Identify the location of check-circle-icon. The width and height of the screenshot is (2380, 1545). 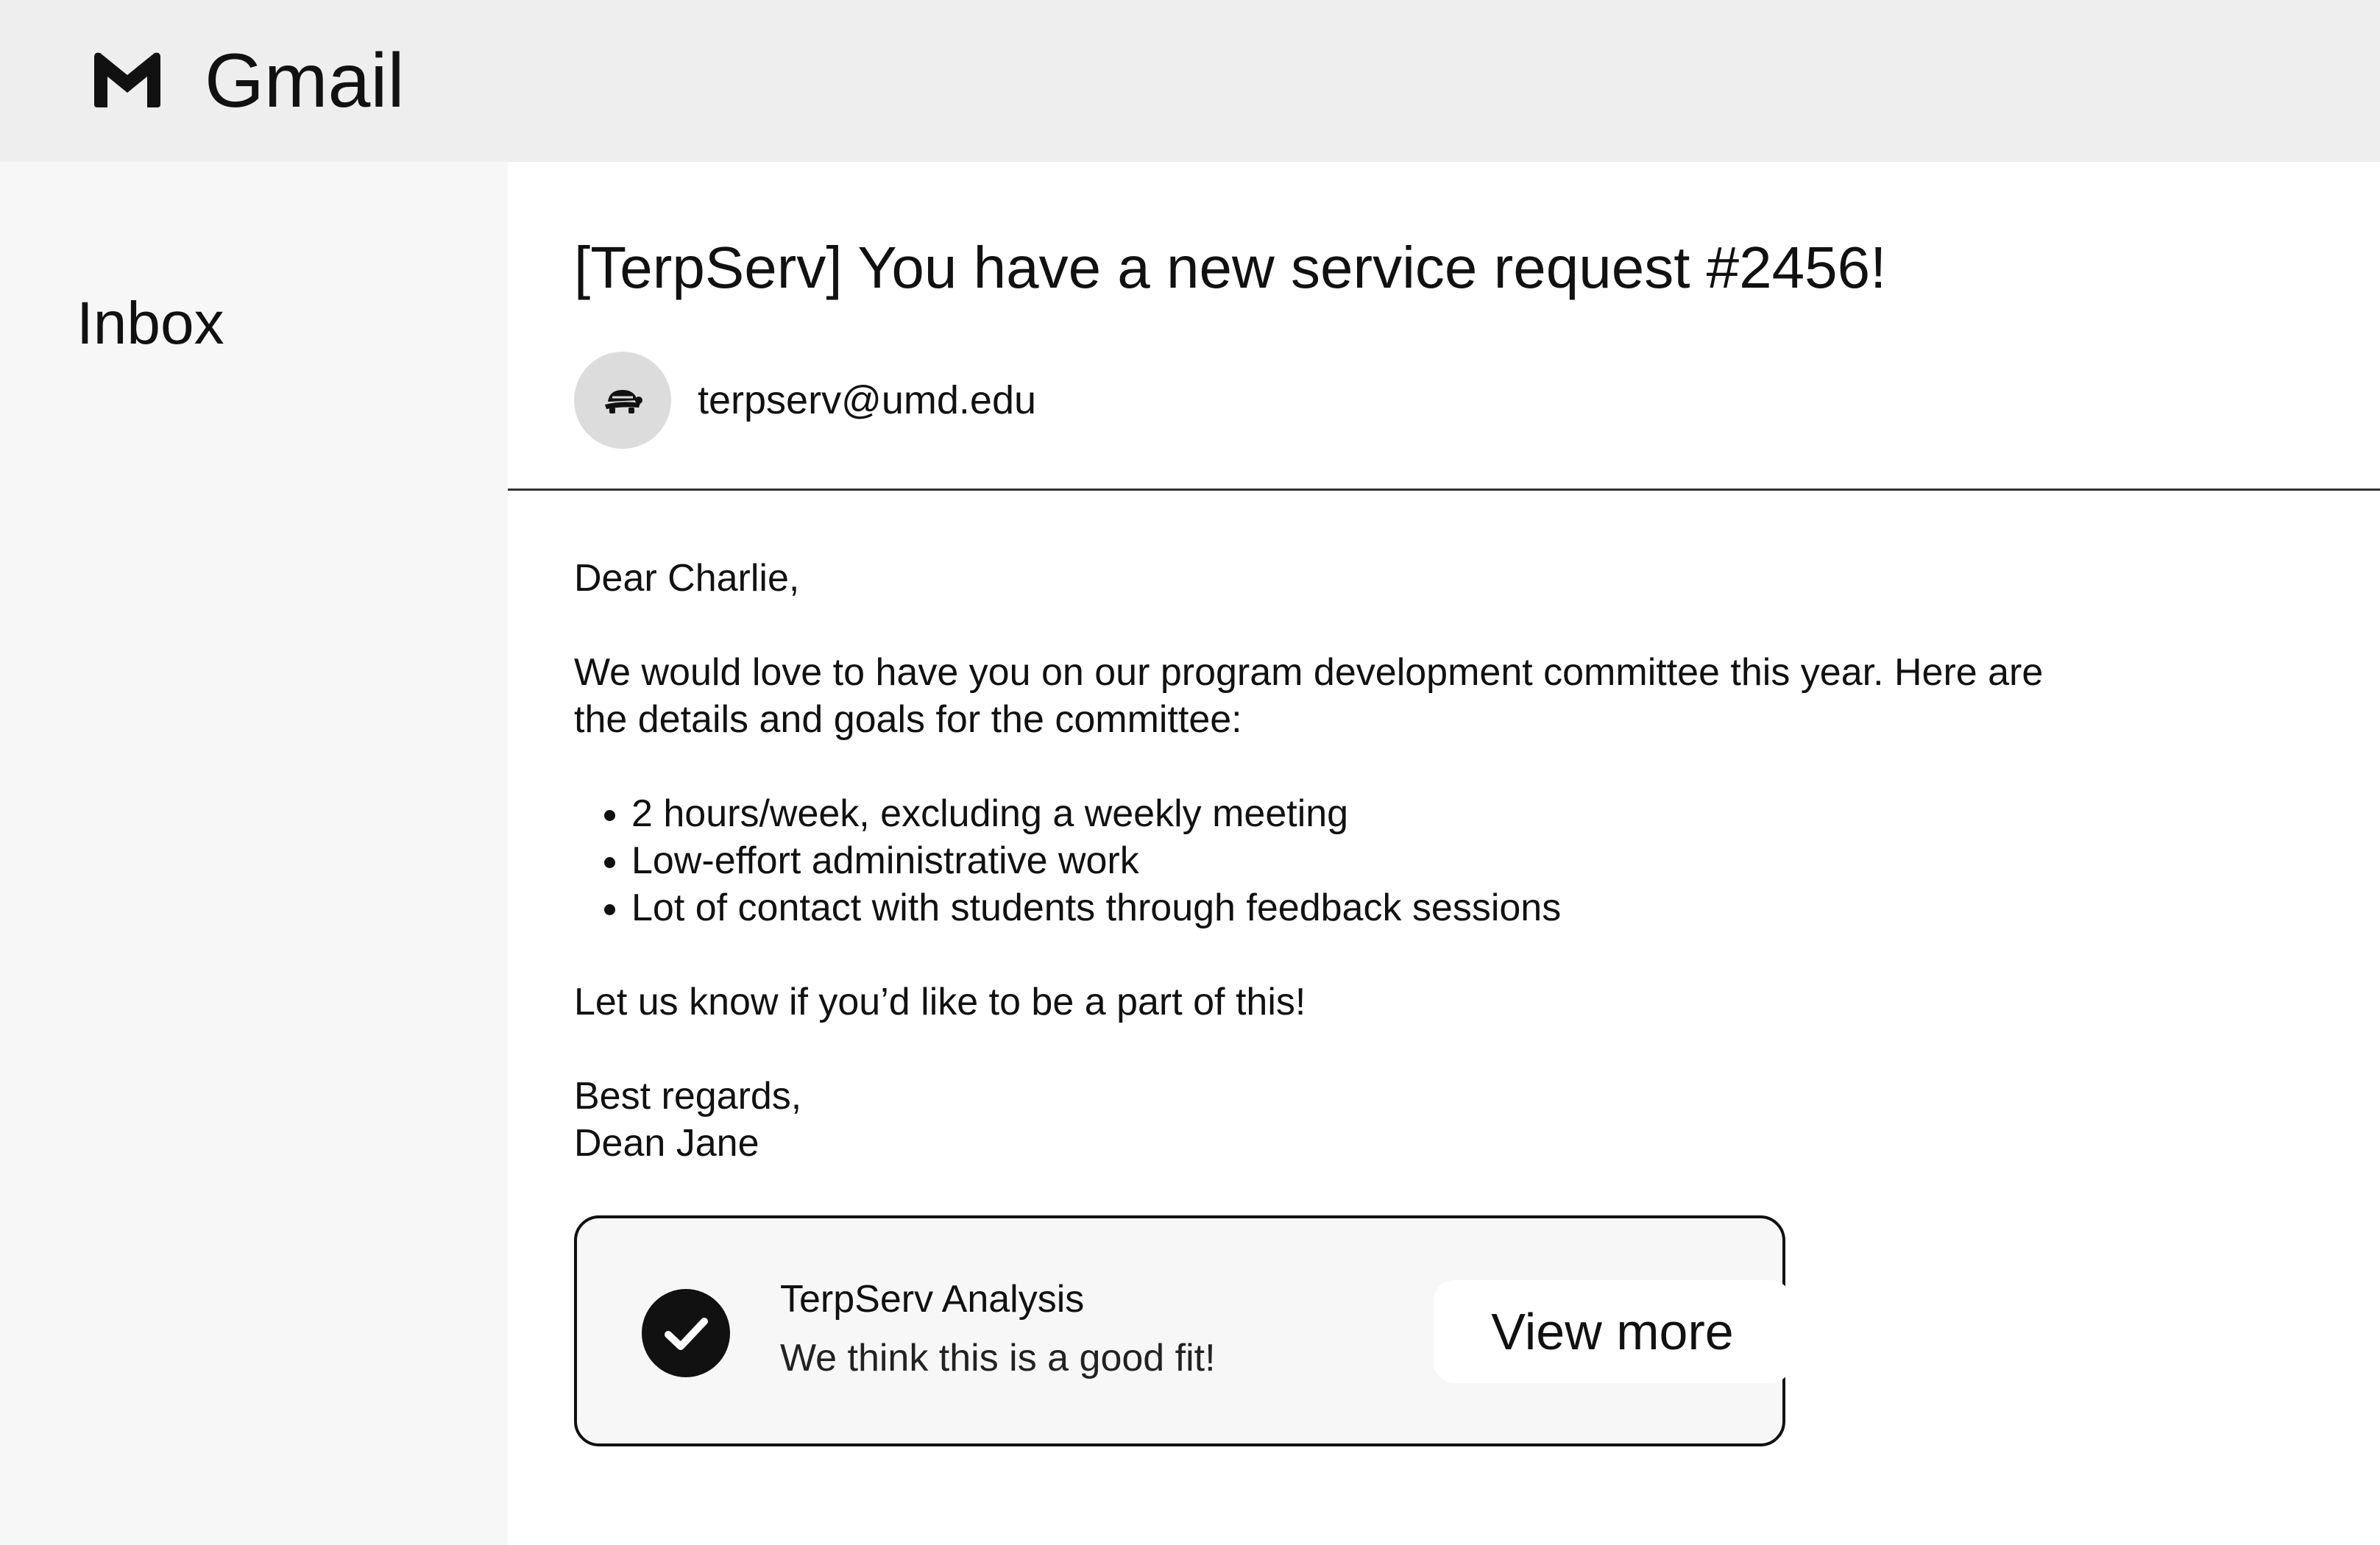
(686, 1333).